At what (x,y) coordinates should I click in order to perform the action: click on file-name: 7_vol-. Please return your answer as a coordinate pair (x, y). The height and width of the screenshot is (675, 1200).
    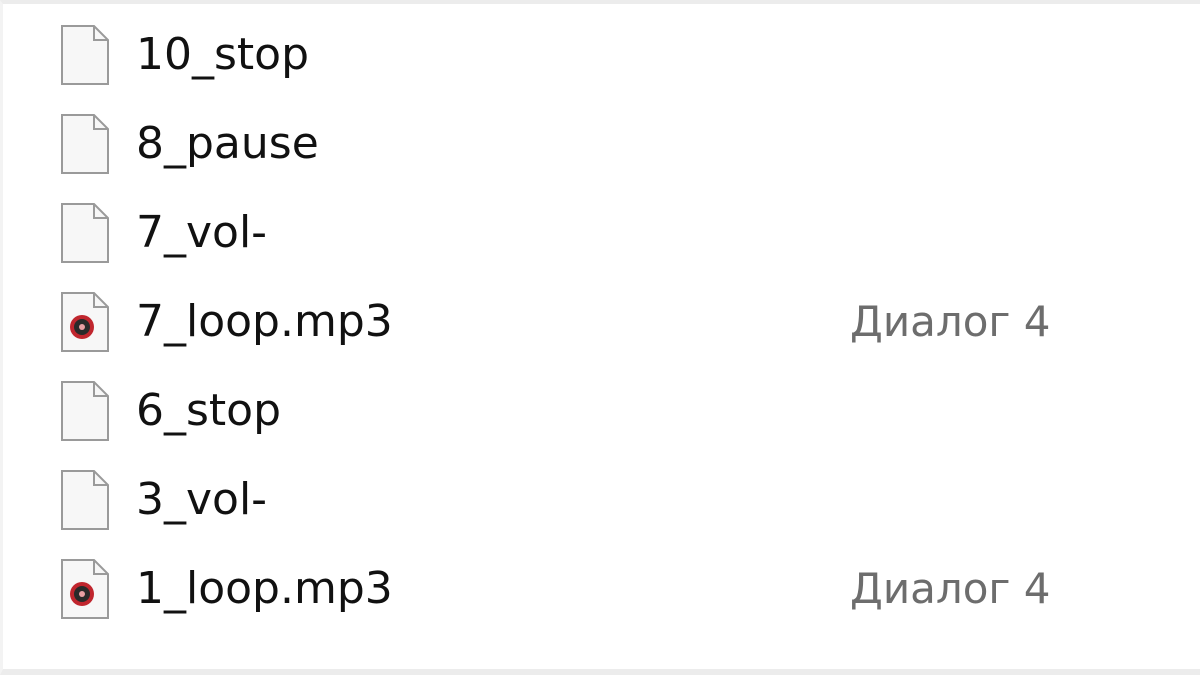
    Looking at the image, I should click on (202, 232).